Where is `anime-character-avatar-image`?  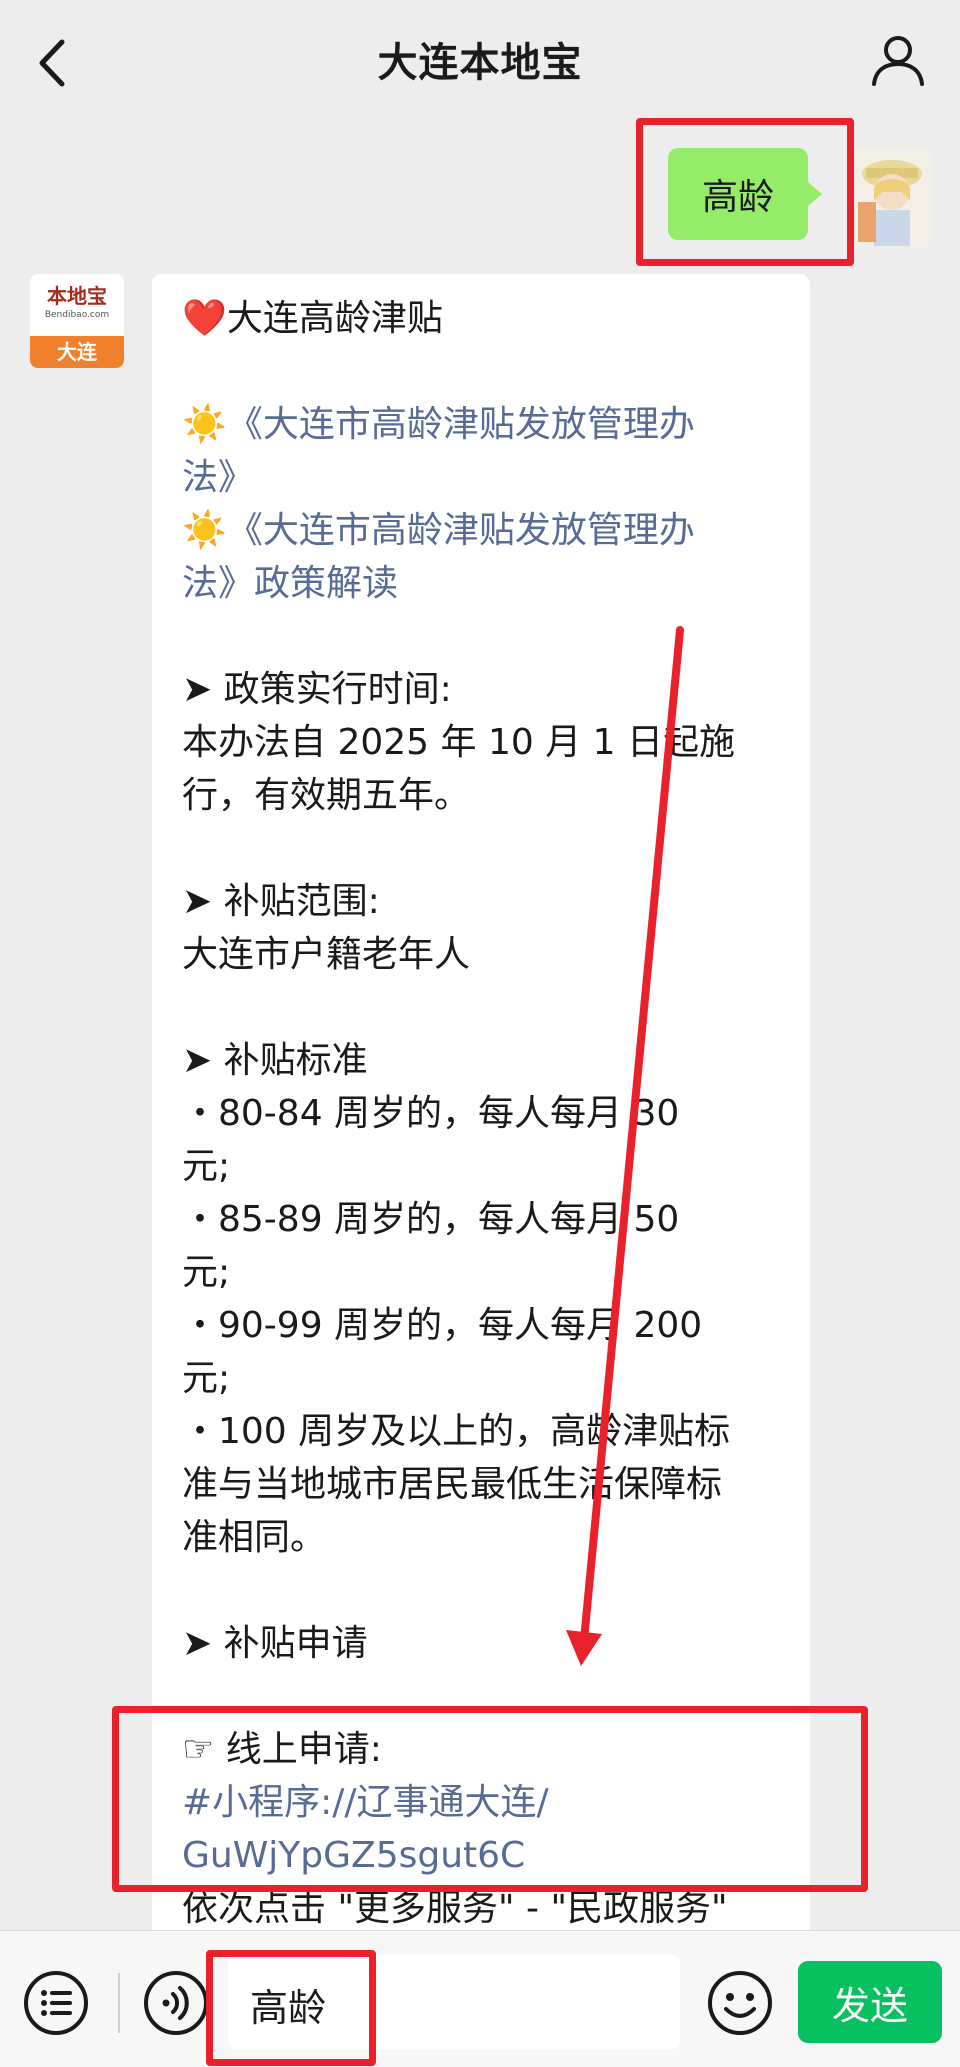
anime-character-avatar-image is located at coordinates (892, 197).